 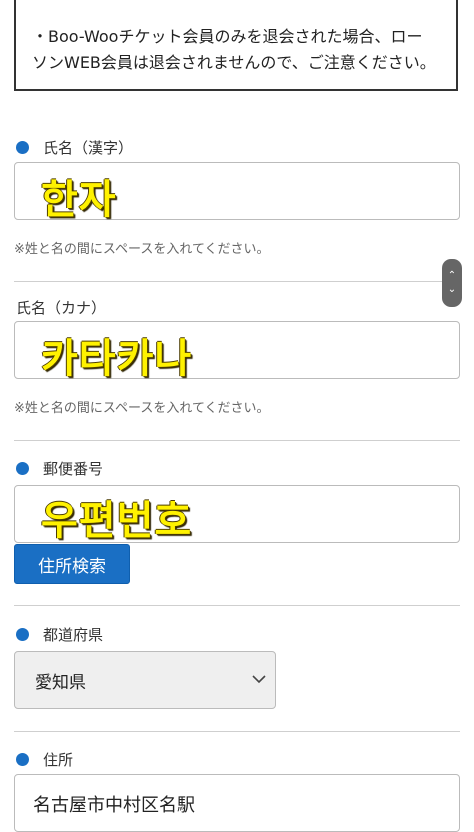 What do you see at coordinates (73, 469) in the screenshot?
I see `postal-label: 郵便番号` at bounding box center [73, 469].